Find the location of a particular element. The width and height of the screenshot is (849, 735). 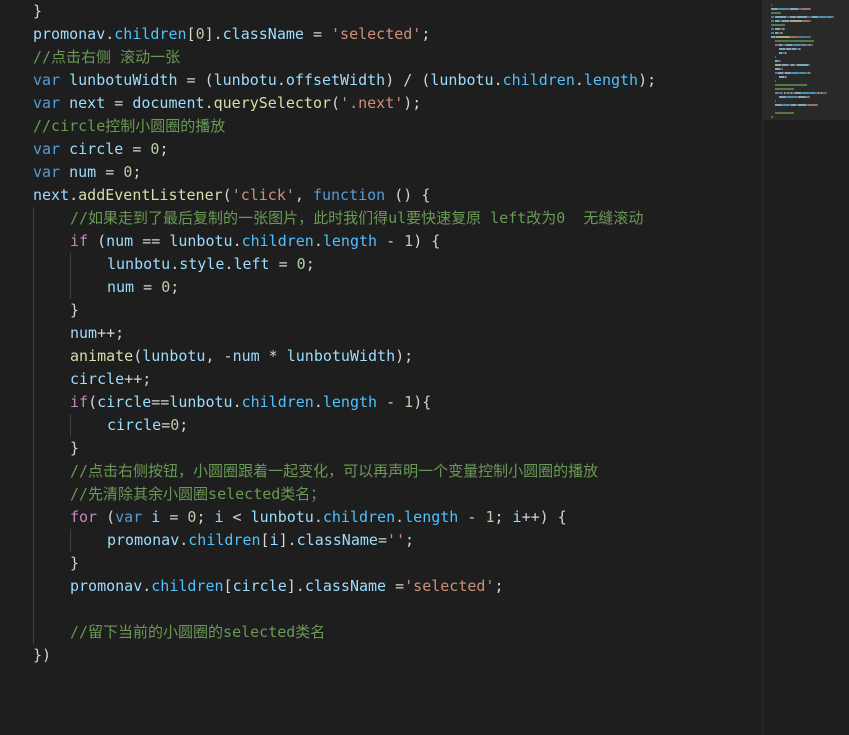

code-token: for is located at coordinates (84, 517).